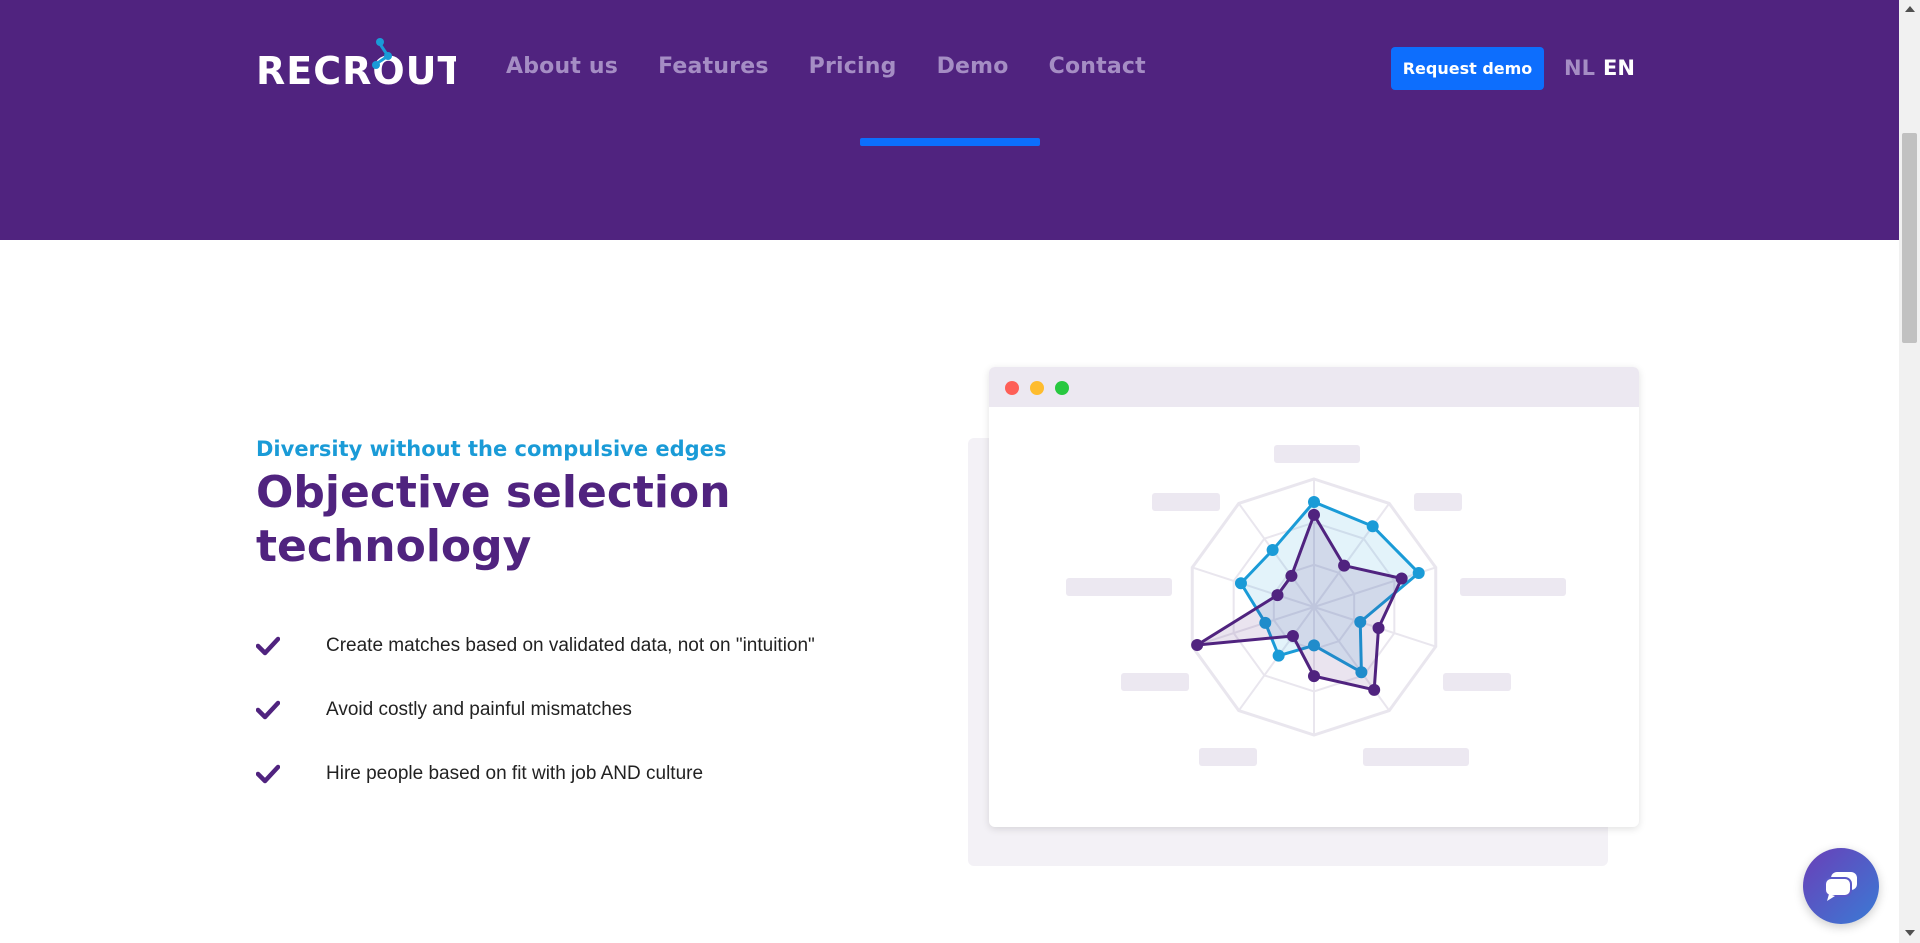 The height and width of the screenshot is (943, 1920). I want to click on radar-series, so click(1308, 596).